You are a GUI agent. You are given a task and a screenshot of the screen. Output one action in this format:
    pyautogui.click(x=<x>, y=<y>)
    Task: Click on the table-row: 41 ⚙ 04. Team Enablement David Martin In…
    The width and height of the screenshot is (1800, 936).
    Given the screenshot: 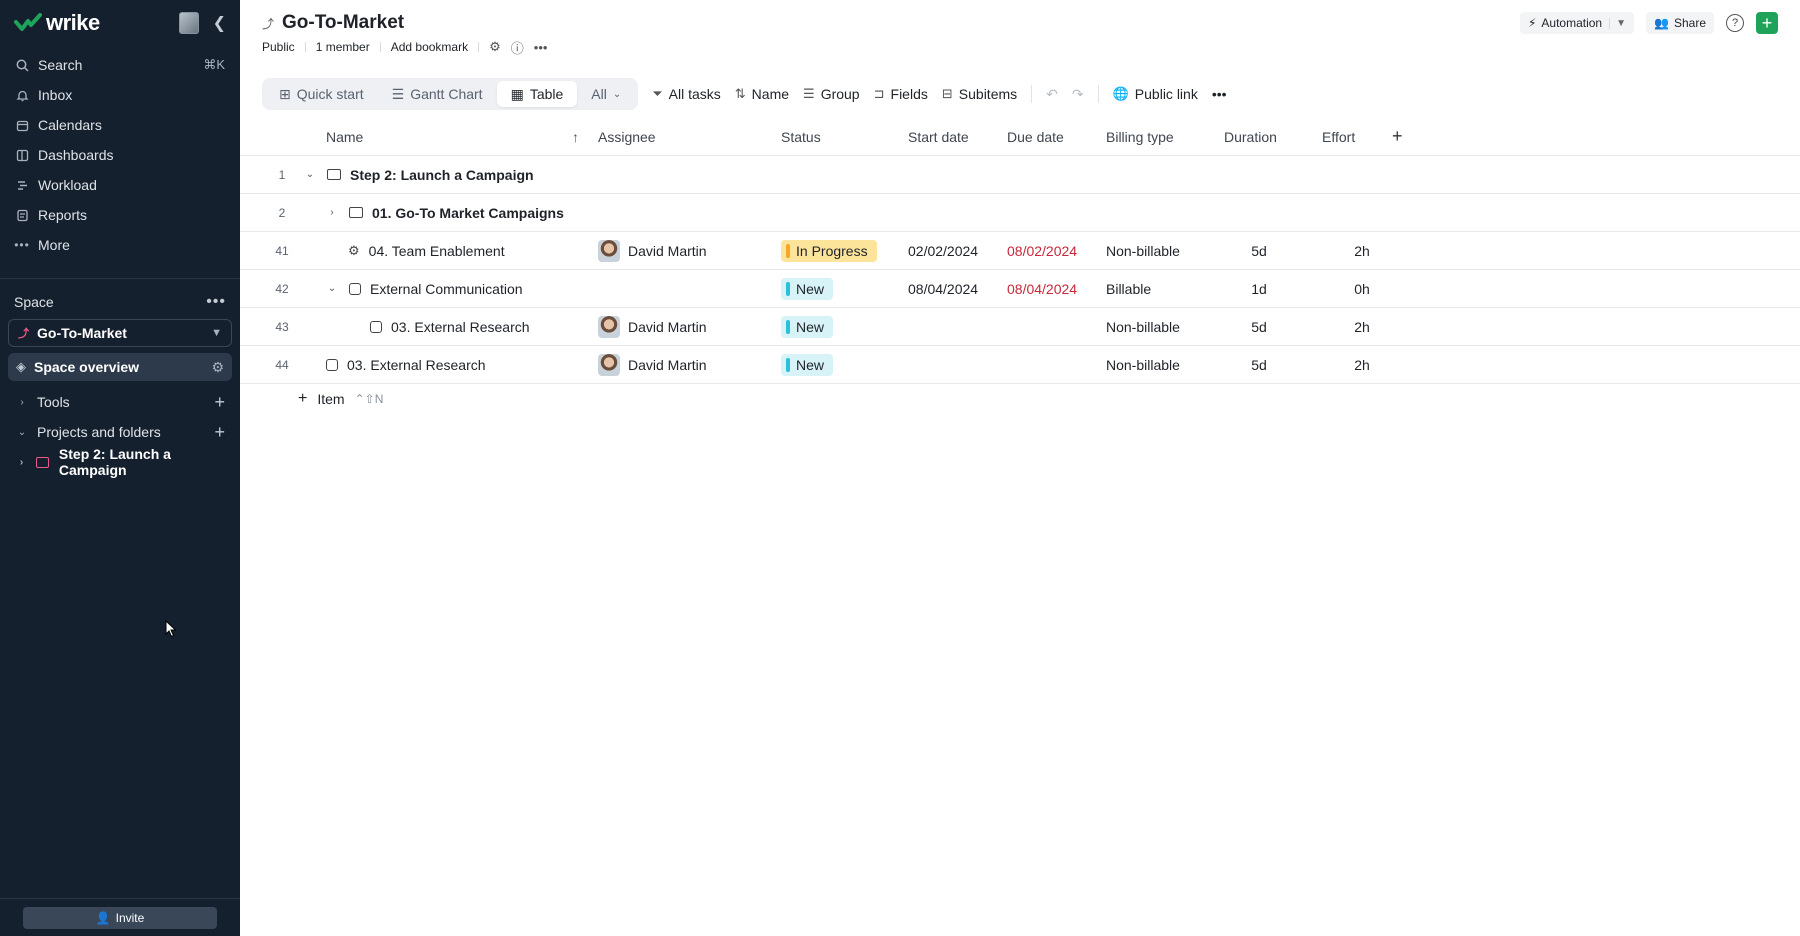 What is the action you would take?
    pyautogui.click(x=1020, y=251)
    